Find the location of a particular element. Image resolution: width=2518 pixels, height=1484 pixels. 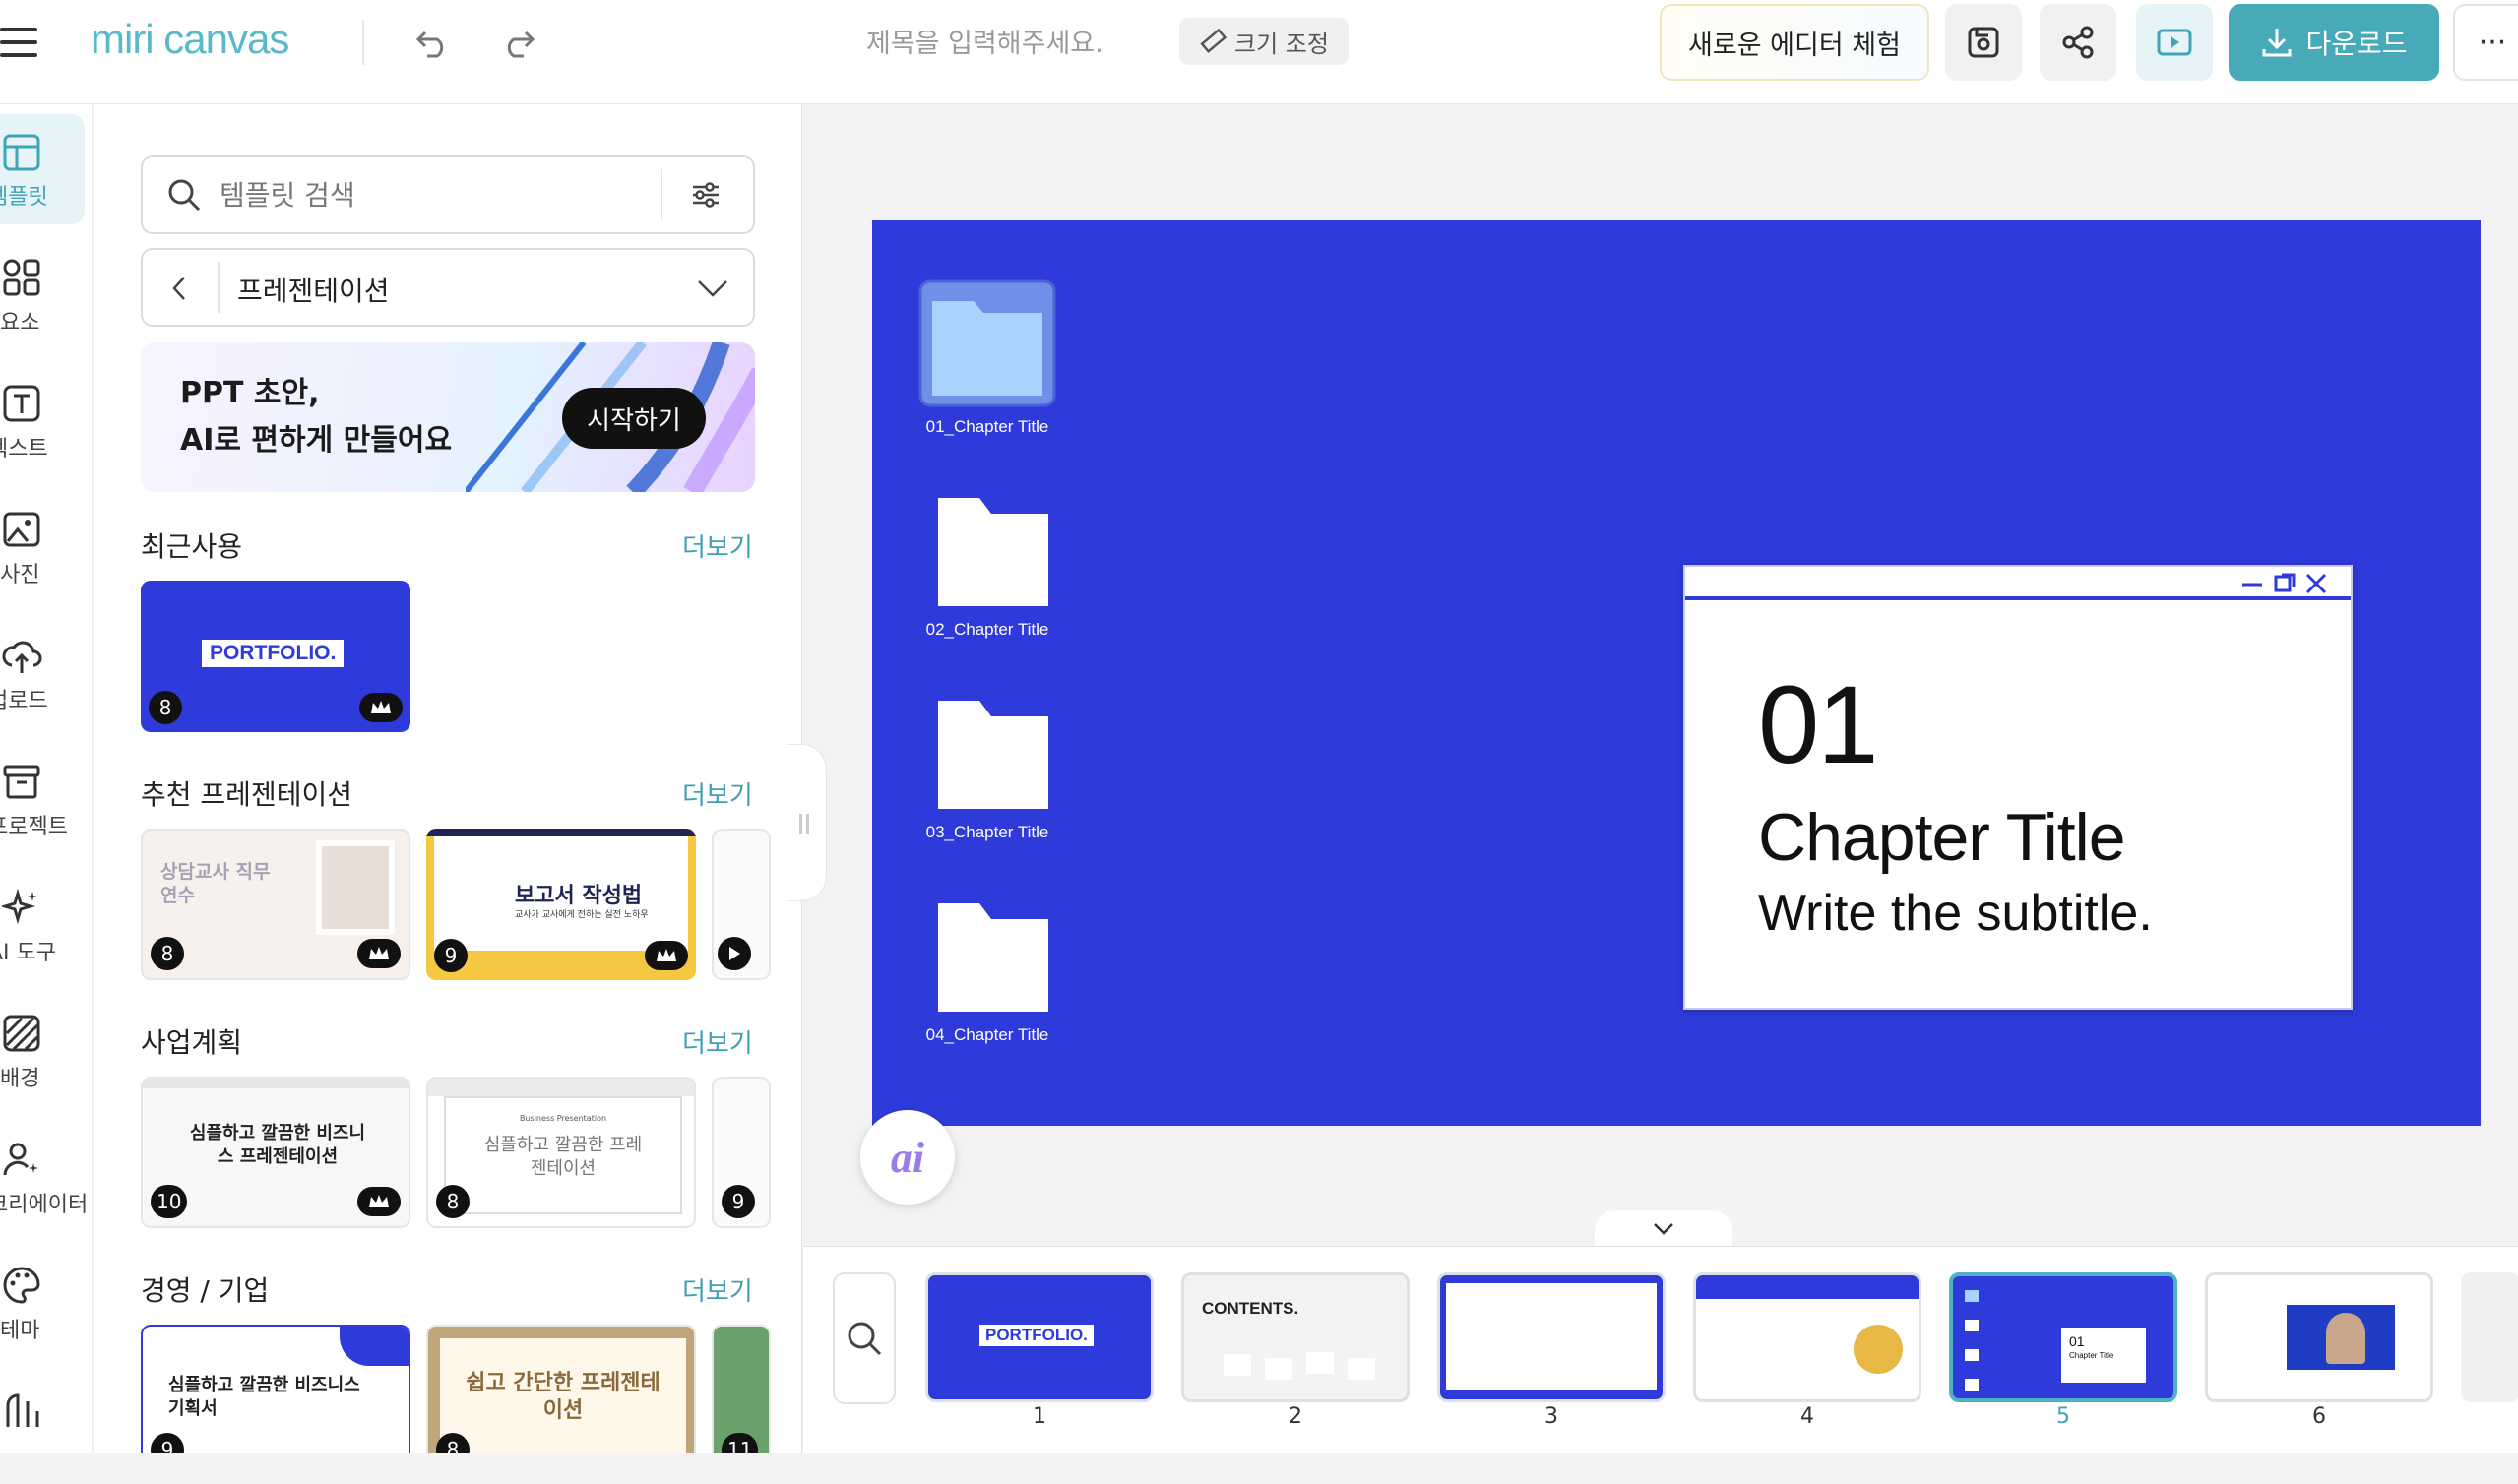

section-title-recent: 최근사용 is located at coordinates (192, 546).